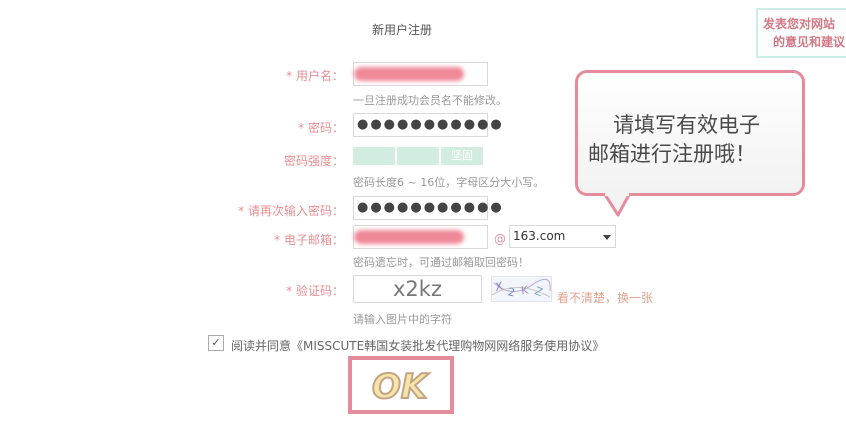 The image size is (846, 439). I want to click on agreement-link: 阅读并同意《MISSCUTE韩国女装批发代理购物网网络服务使用协议》, so click(417, 345).